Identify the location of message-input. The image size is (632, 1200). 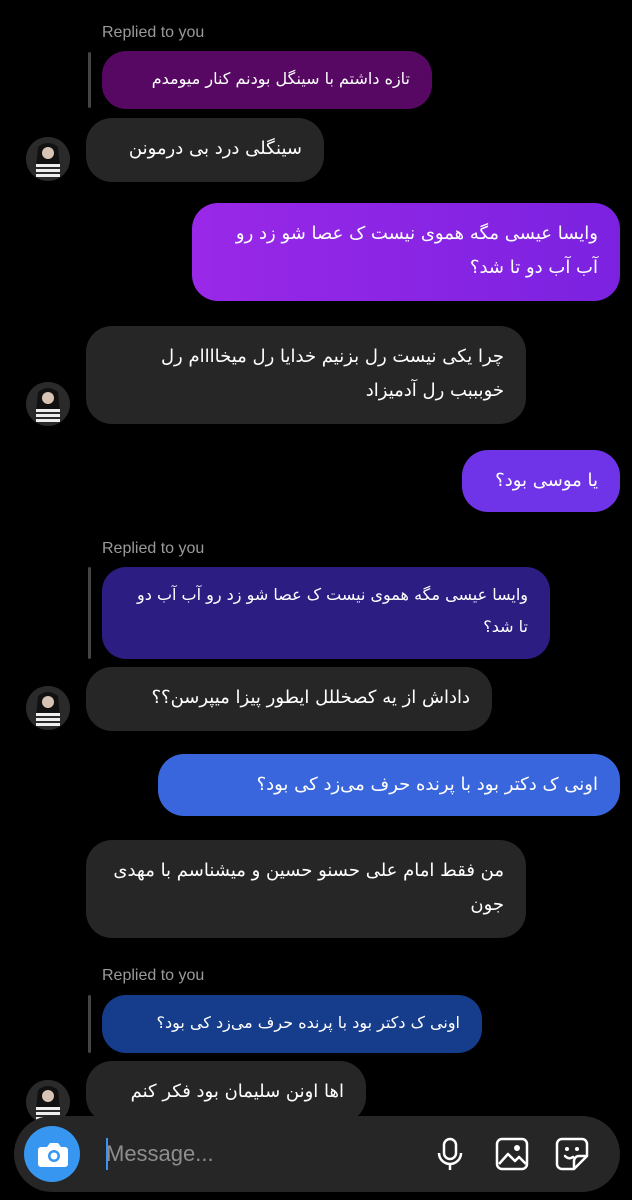
(206, 1154).